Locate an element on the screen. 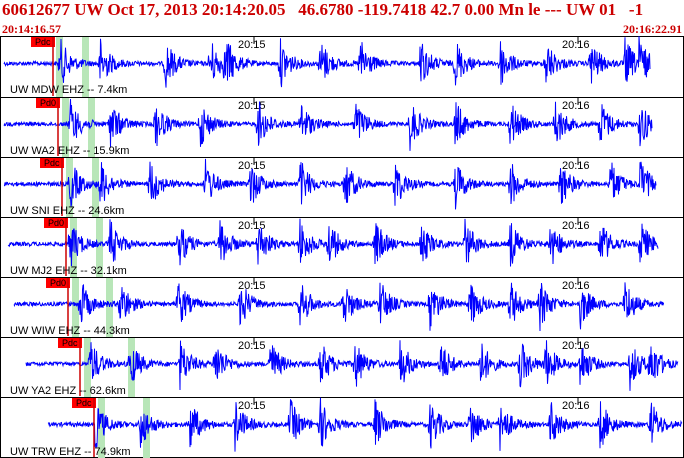 The height and width of the screenshot is (458, 684). channel-panel: 20:15 20:16PdcUW SNI EHZ -- 24.6km is located at coordinates (342, 187).